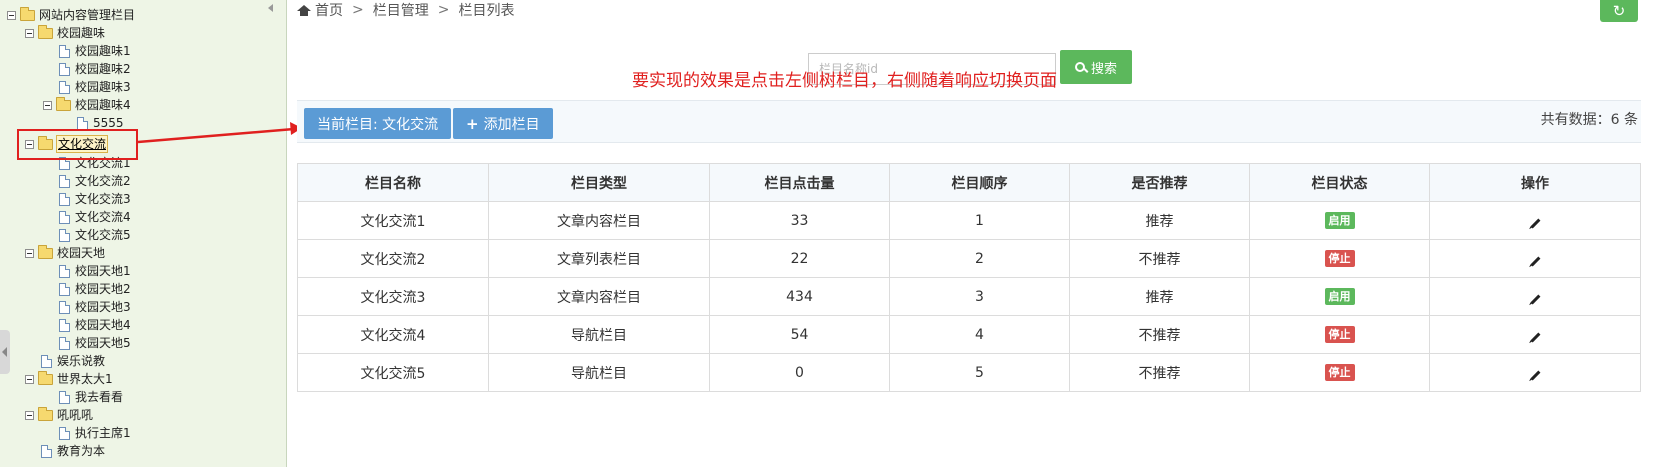 The width and height of the screenshot is (1665, 467). I want to click on cell-order: 2, so click(979, 258).